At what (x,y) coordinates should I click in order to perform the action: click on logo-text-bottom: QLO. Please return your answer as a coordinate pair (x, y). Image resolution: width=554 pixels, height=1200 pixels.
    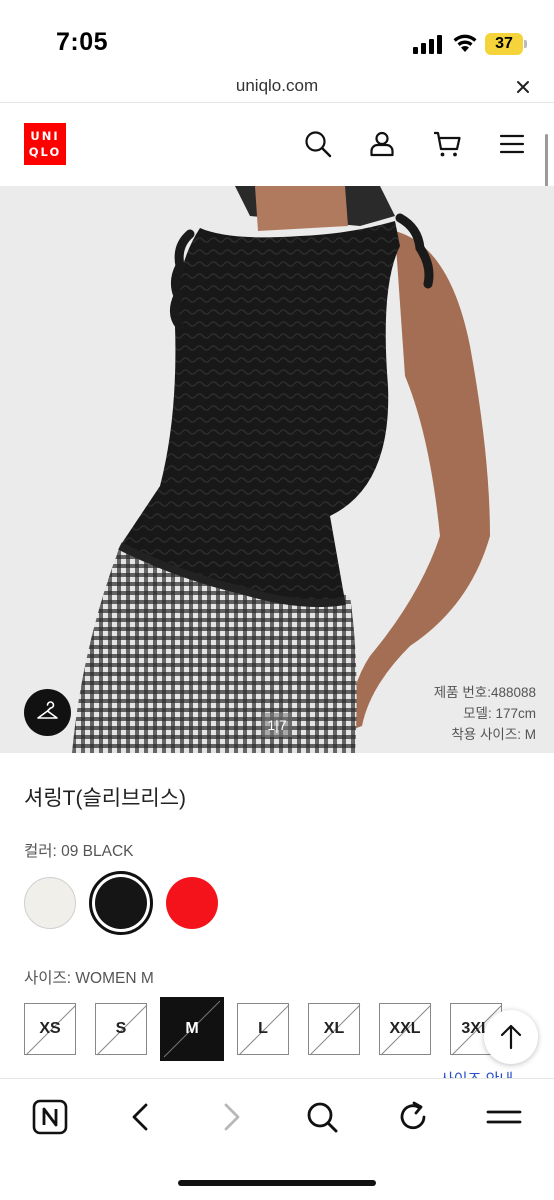
    Looking at the image, I should click on (45, 152).